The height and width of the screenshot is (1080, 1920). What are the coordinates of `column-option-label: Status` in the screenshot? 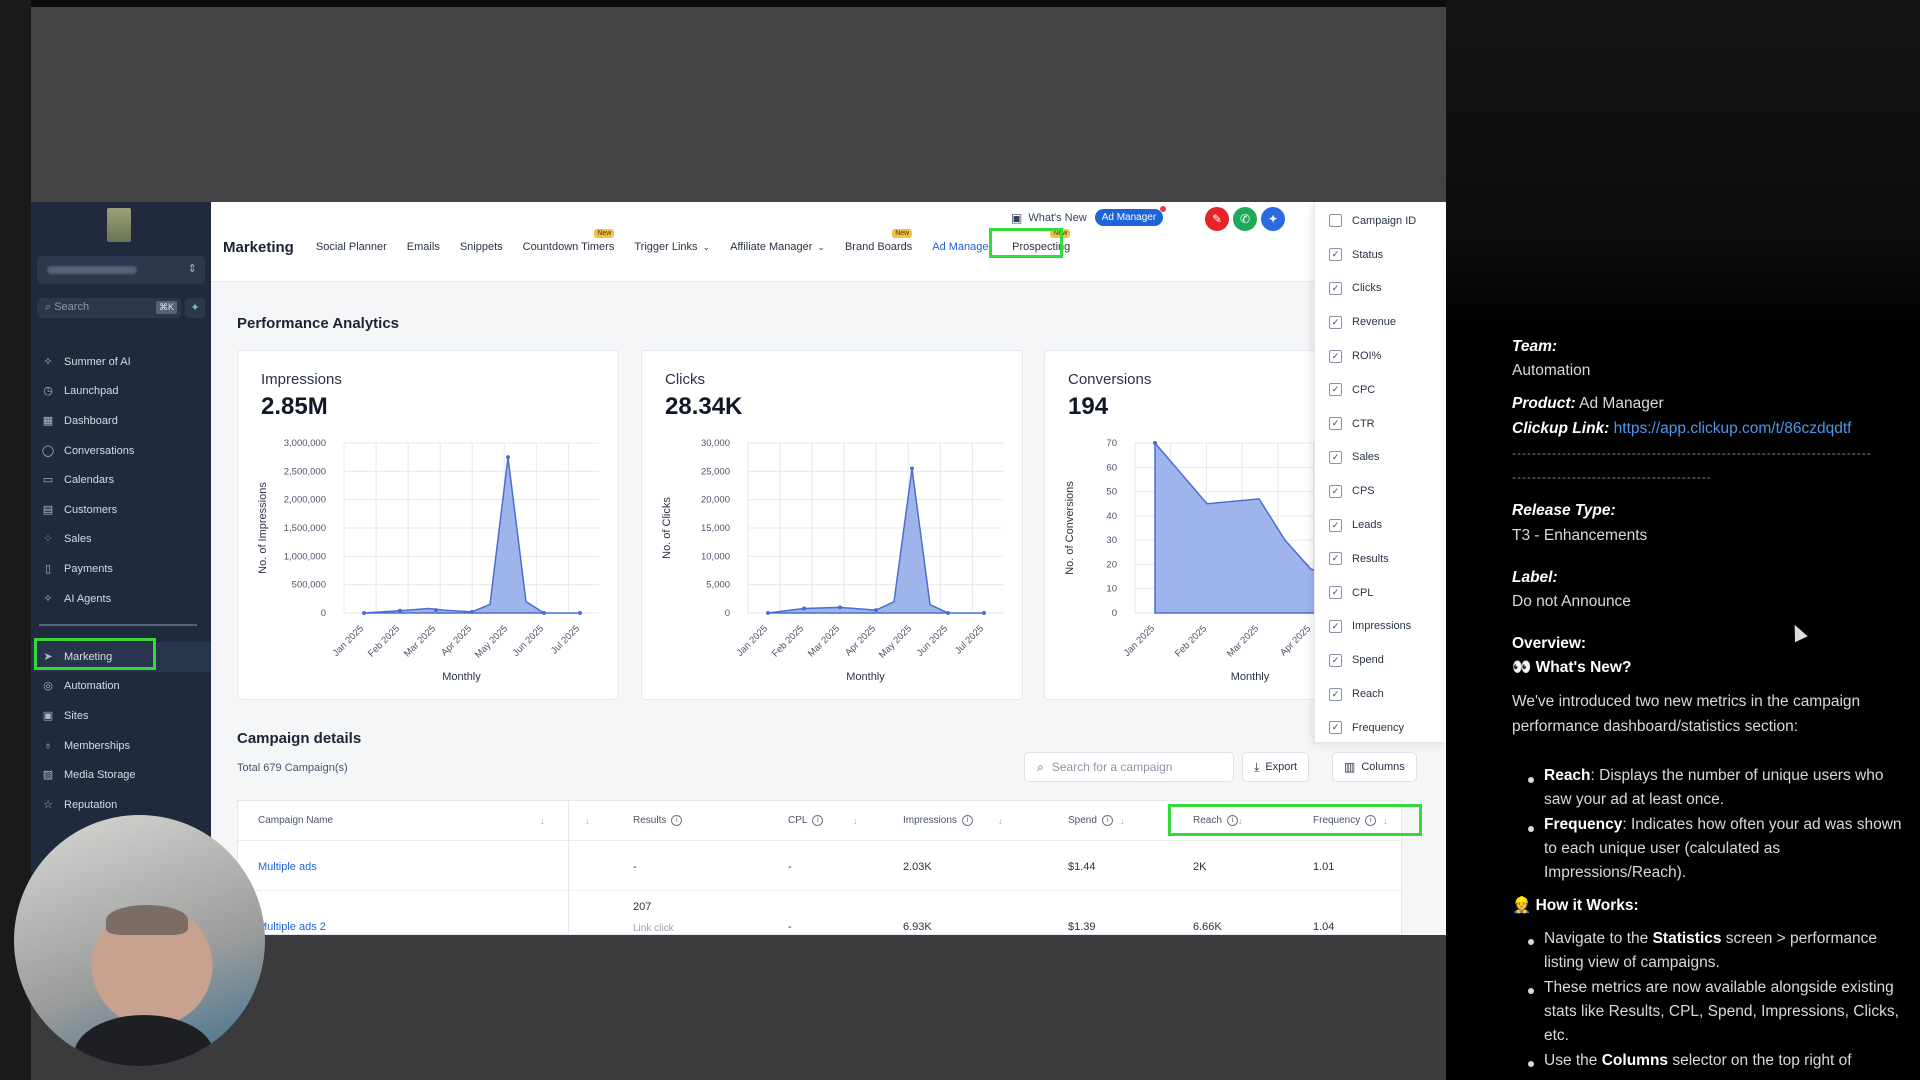 It's located at (1368, 254).